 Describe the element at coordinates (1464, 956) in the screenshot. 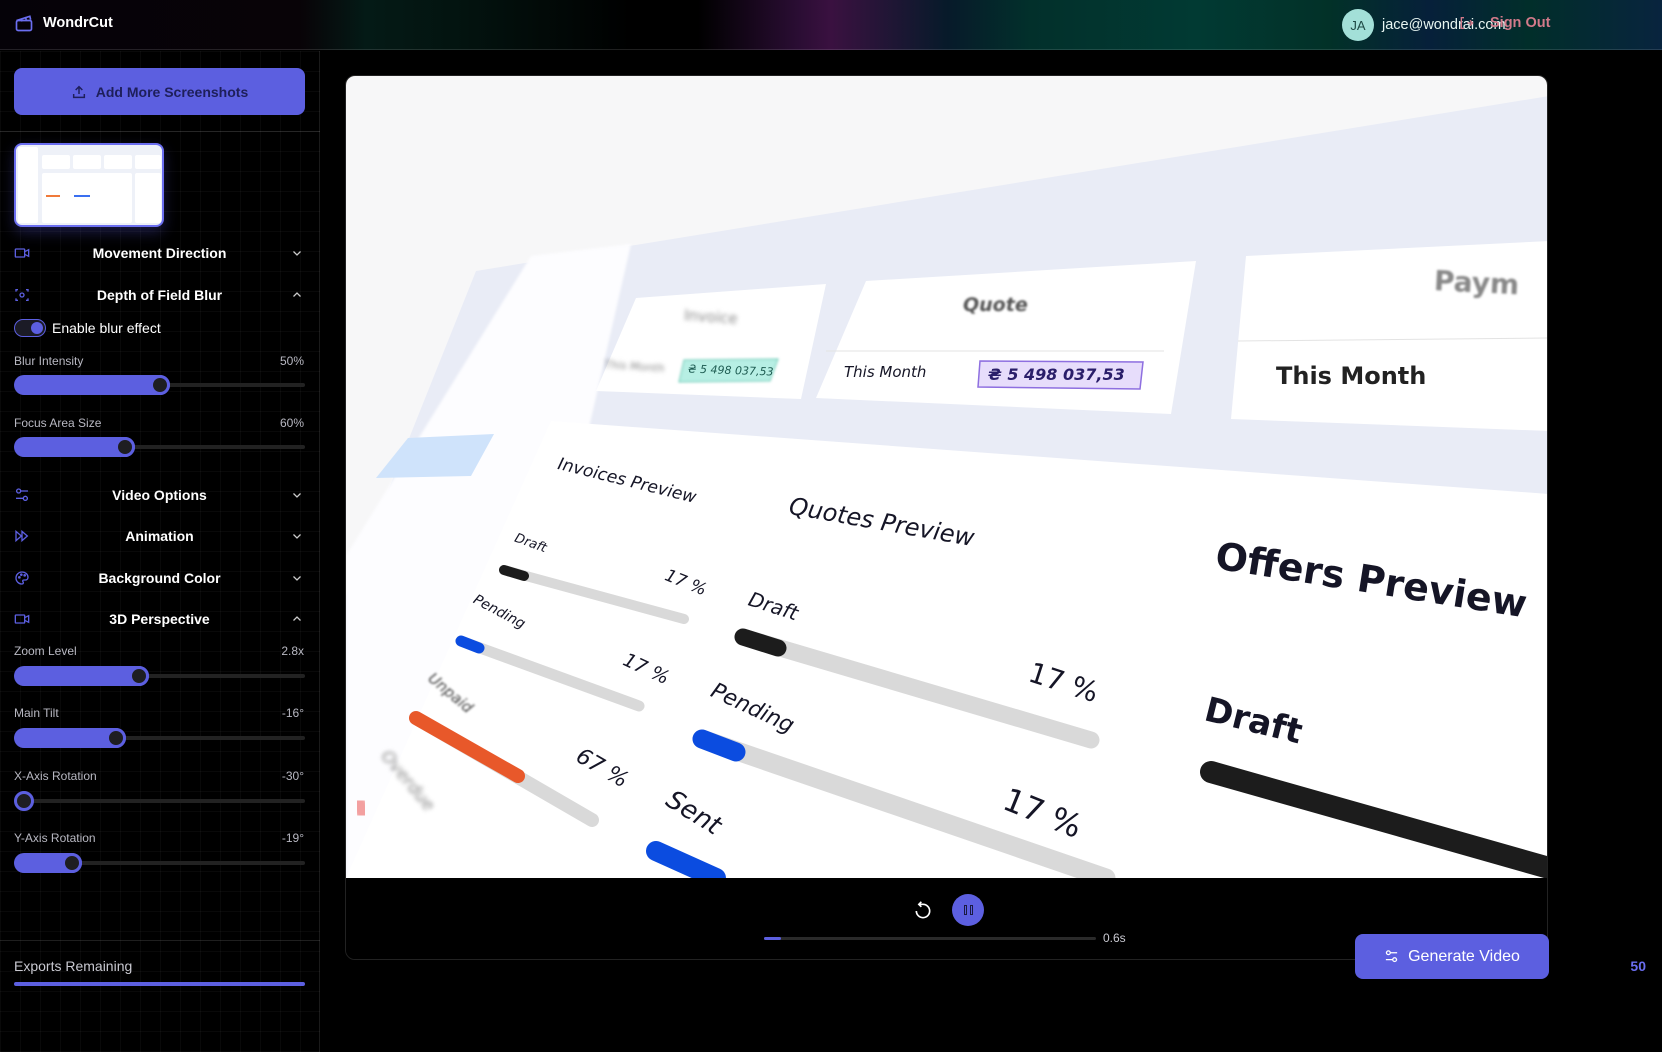

I see `generate-video-label: Generate Video` at that location.